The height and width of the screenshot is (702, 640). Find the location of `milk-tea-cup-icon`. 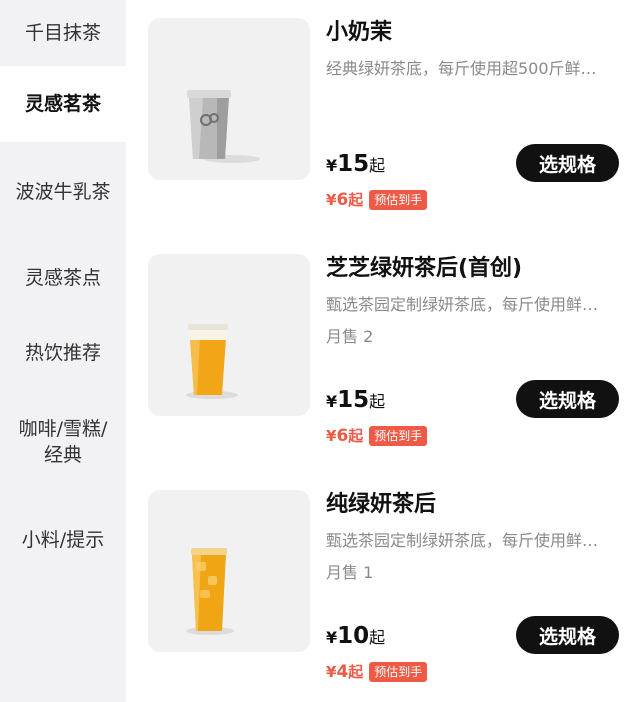

milk-tea-cup-icon is located at coordinates (223, 126).